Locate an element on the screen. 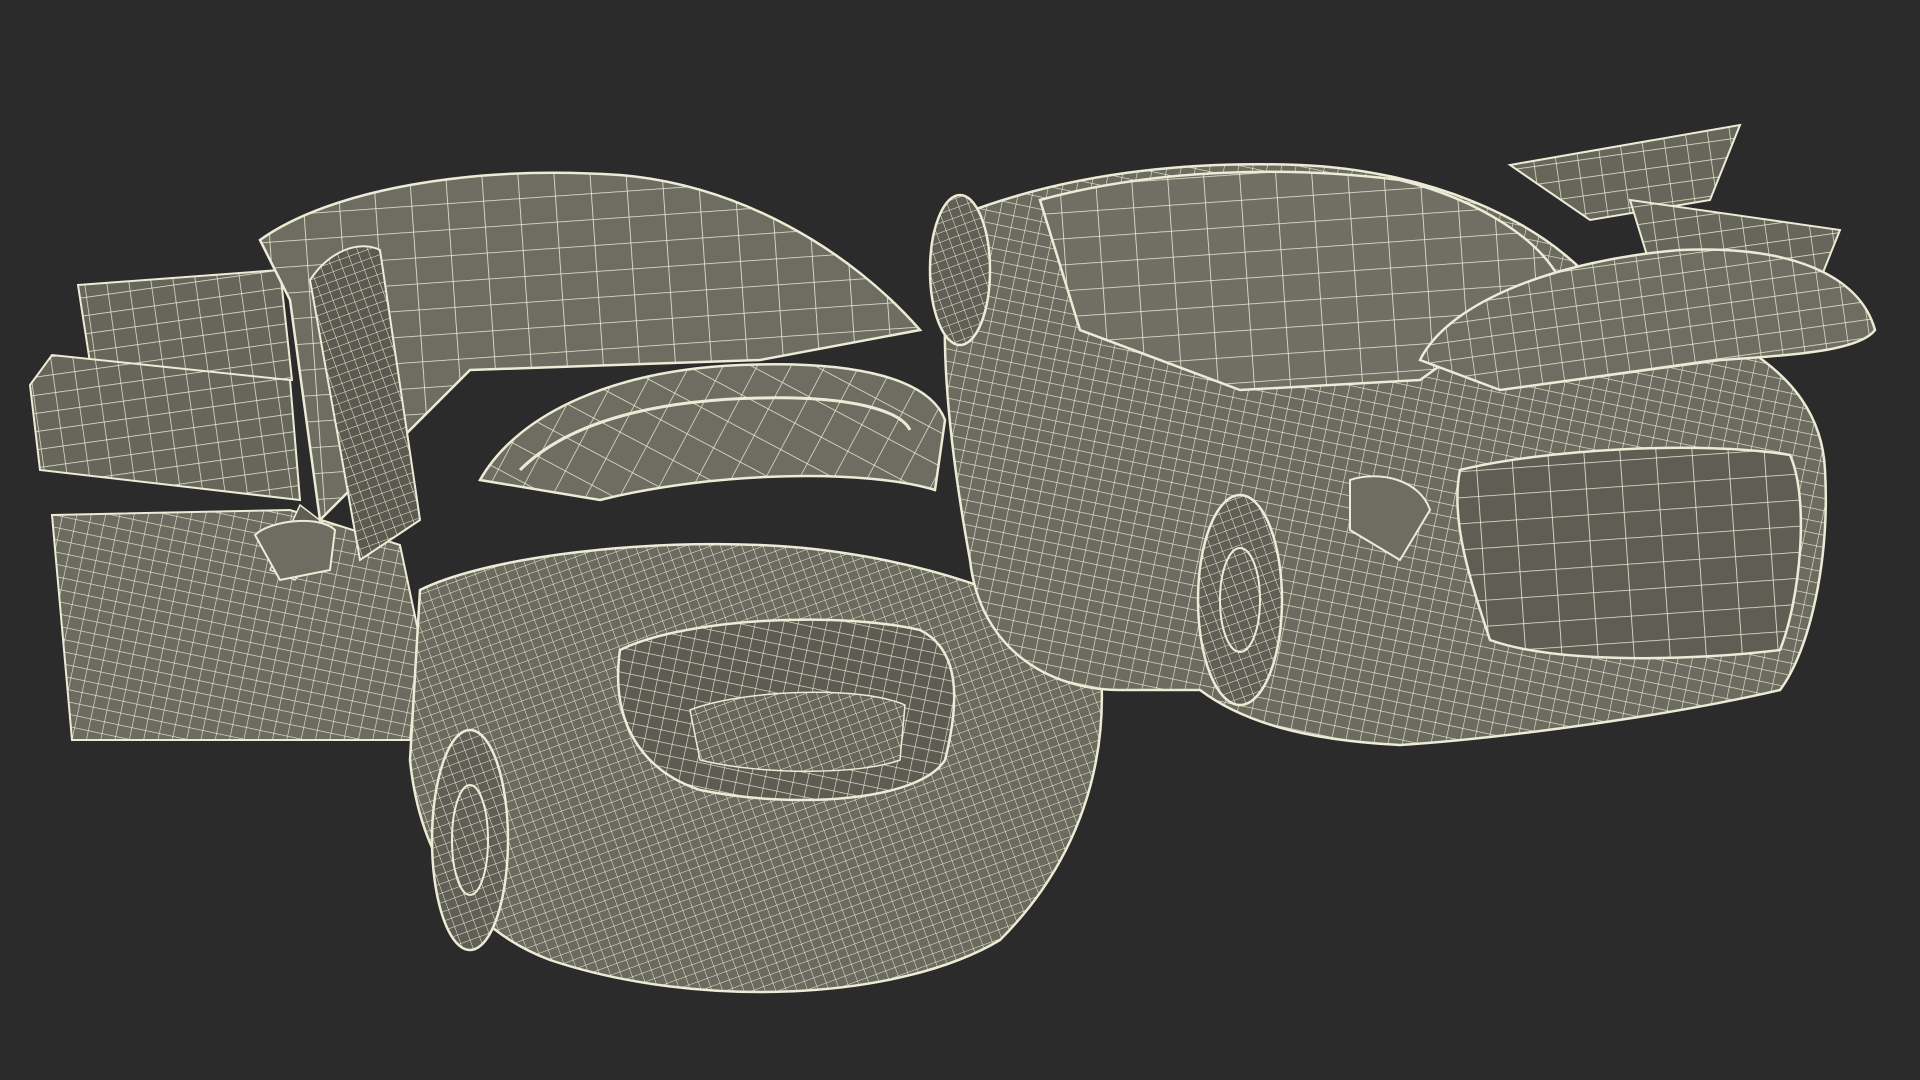 The width and height of the screenshot is (1920, 1080). open-rear-door is located at coordinates (165, 385).